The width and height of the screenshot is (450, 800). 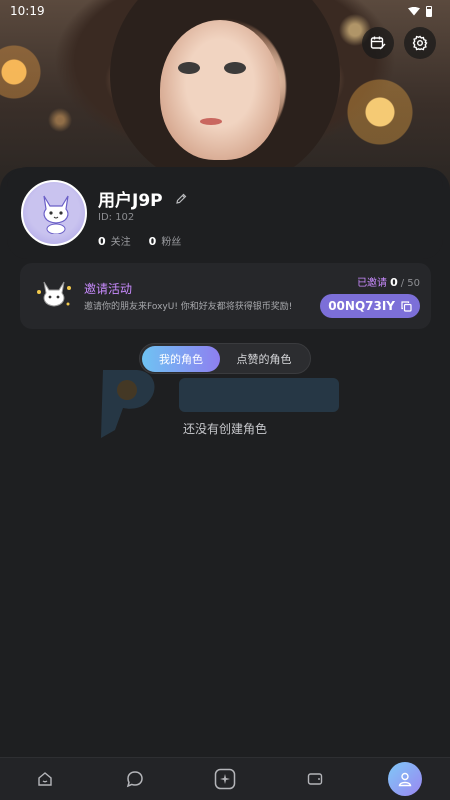 I want to click on calendar-button, so click(x=378, y=43).